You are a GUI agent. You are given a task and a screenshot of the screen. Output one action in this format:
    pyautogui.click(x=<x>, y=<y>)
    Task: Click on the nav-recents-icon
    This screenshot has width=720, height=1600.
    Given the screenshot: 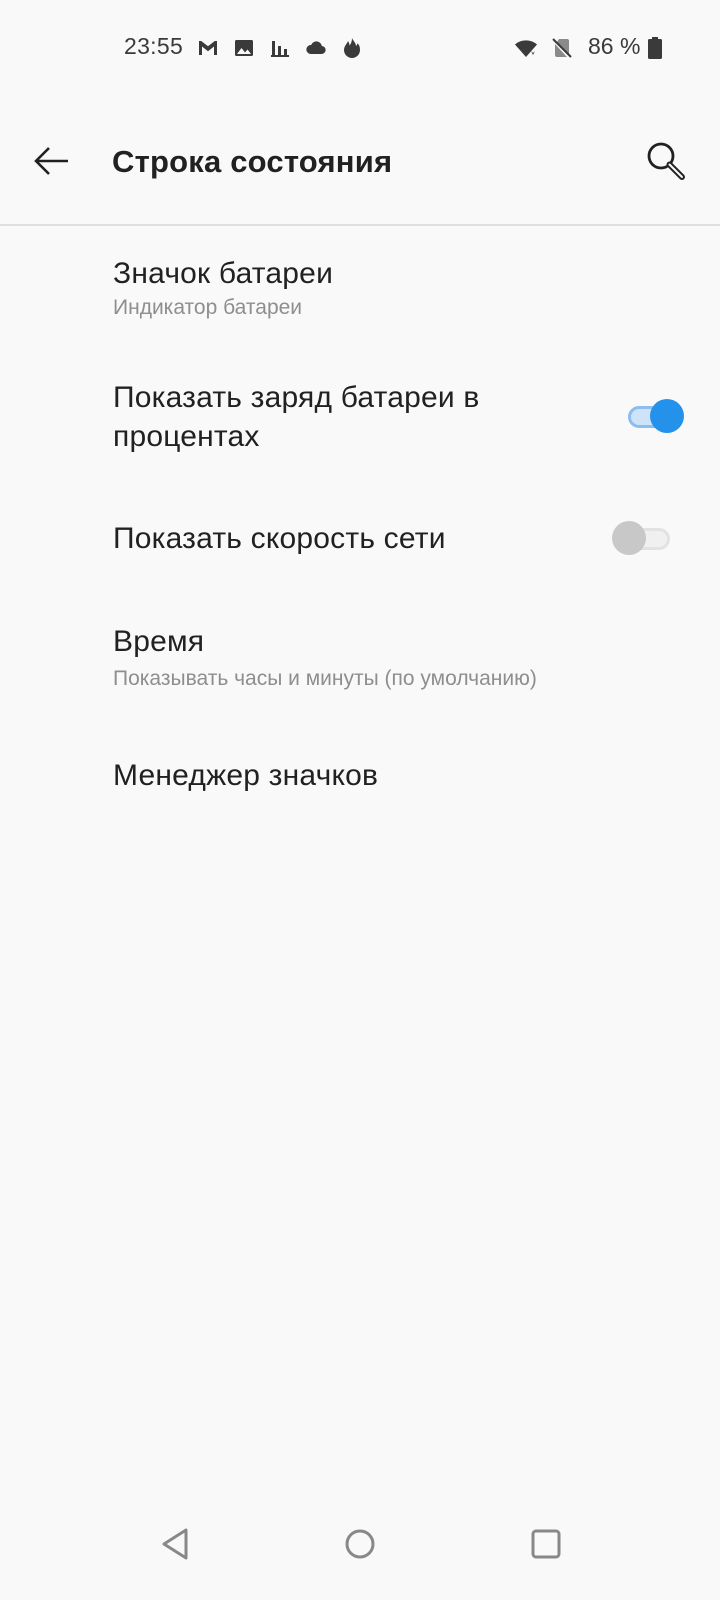 What is the action you would take?
    pyautogui.click(x=546, y=1544)
    